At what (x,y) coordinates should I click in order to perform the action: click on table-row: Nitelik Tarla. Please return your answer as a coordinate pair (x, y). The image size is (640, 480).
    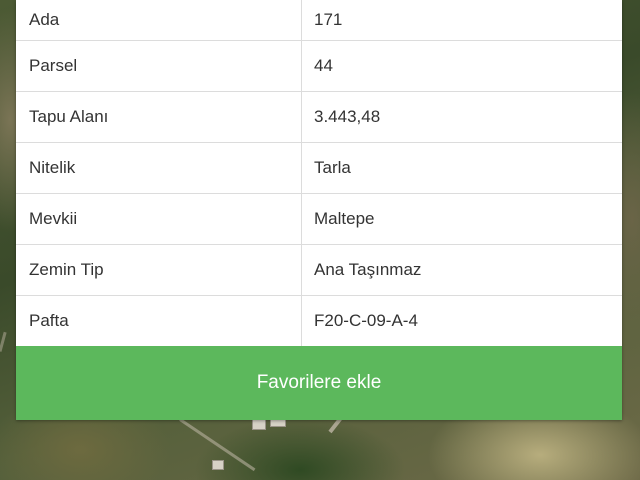
    Looking at the image, I should click on (319, 168).